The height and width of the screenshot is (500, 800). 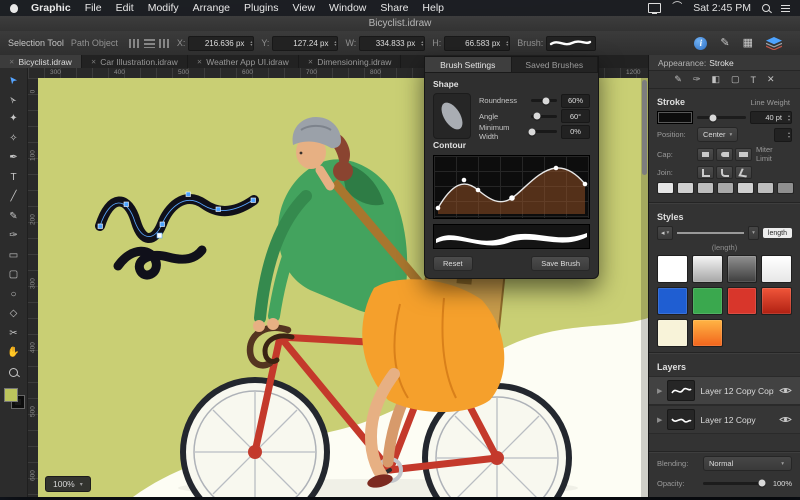 I want to click on stroke-color-well, so click(x=675, y=117).